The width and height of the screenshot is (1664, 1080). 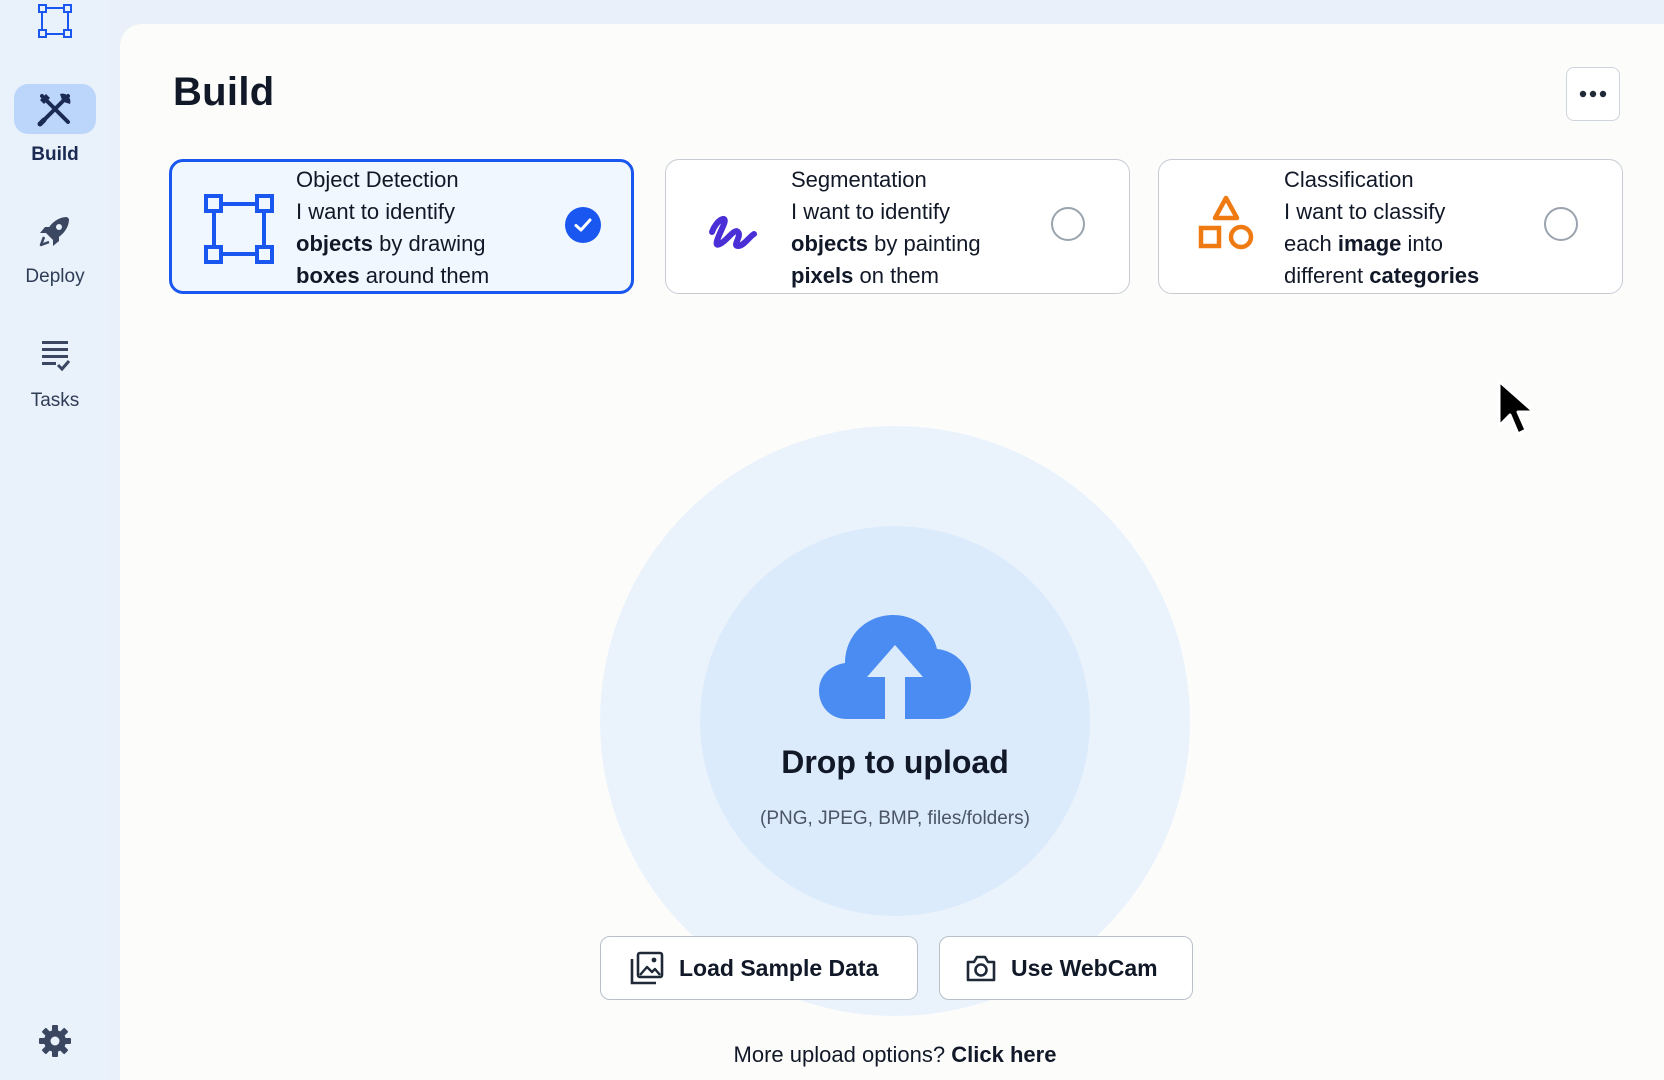 I want to click on card-line: objects by drawing, so click(x=436, y=244).